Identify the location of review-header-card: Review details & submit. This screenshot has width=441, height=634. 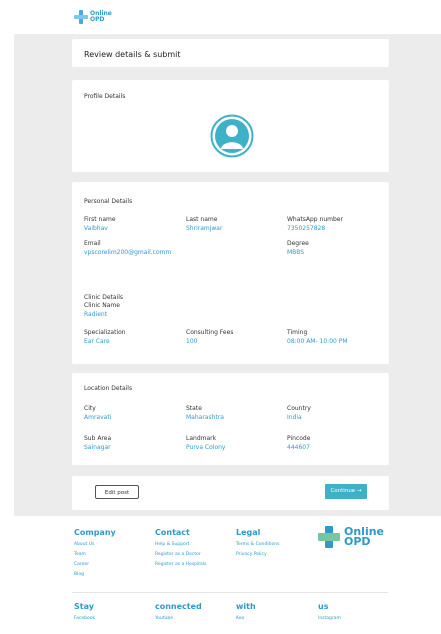
(230, 53).